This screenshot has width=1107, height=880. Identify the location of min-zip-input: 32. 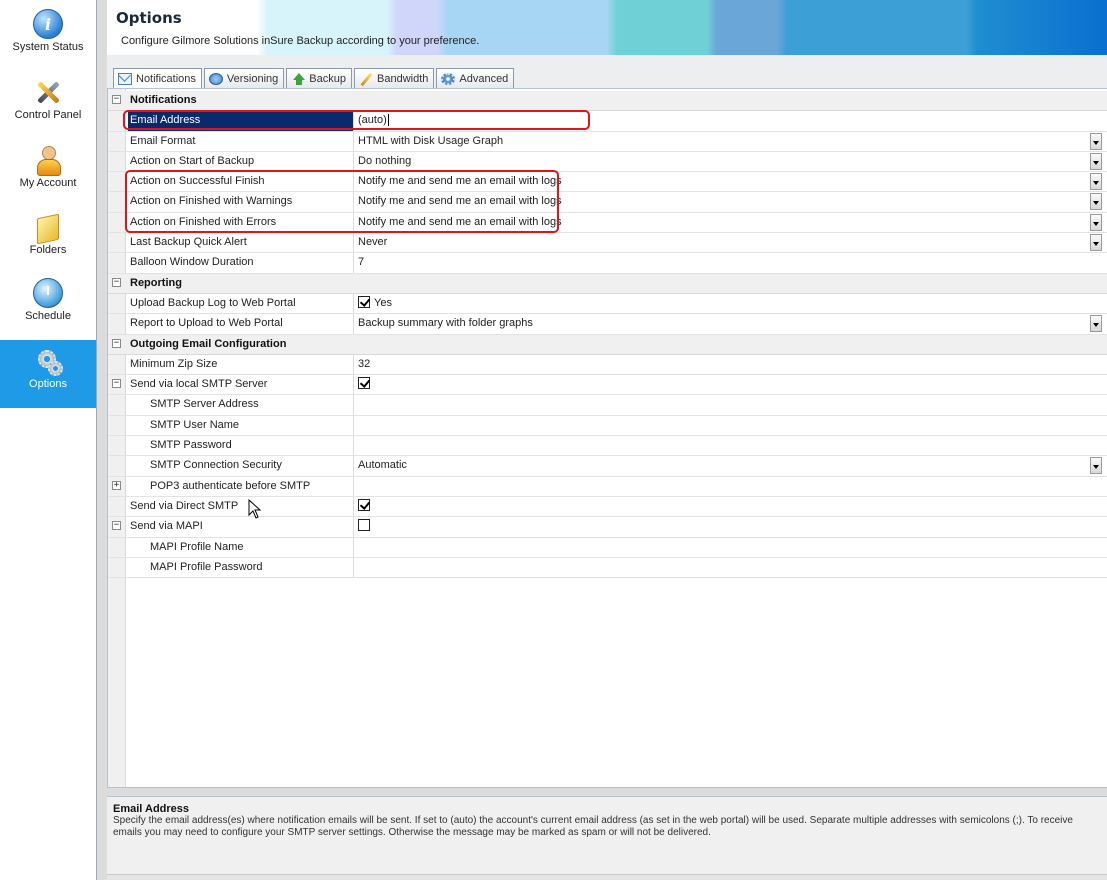
(728, 364).